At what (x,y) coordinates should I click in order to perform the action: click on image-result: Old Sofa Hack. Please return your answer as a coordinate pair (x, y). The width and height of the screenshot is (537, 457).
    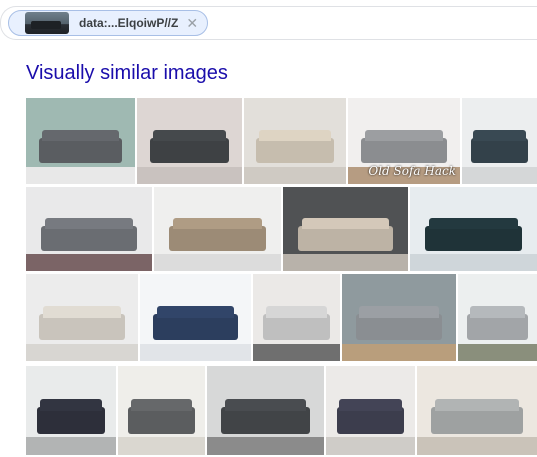
    Looking at the image, I should click on (404, 141).